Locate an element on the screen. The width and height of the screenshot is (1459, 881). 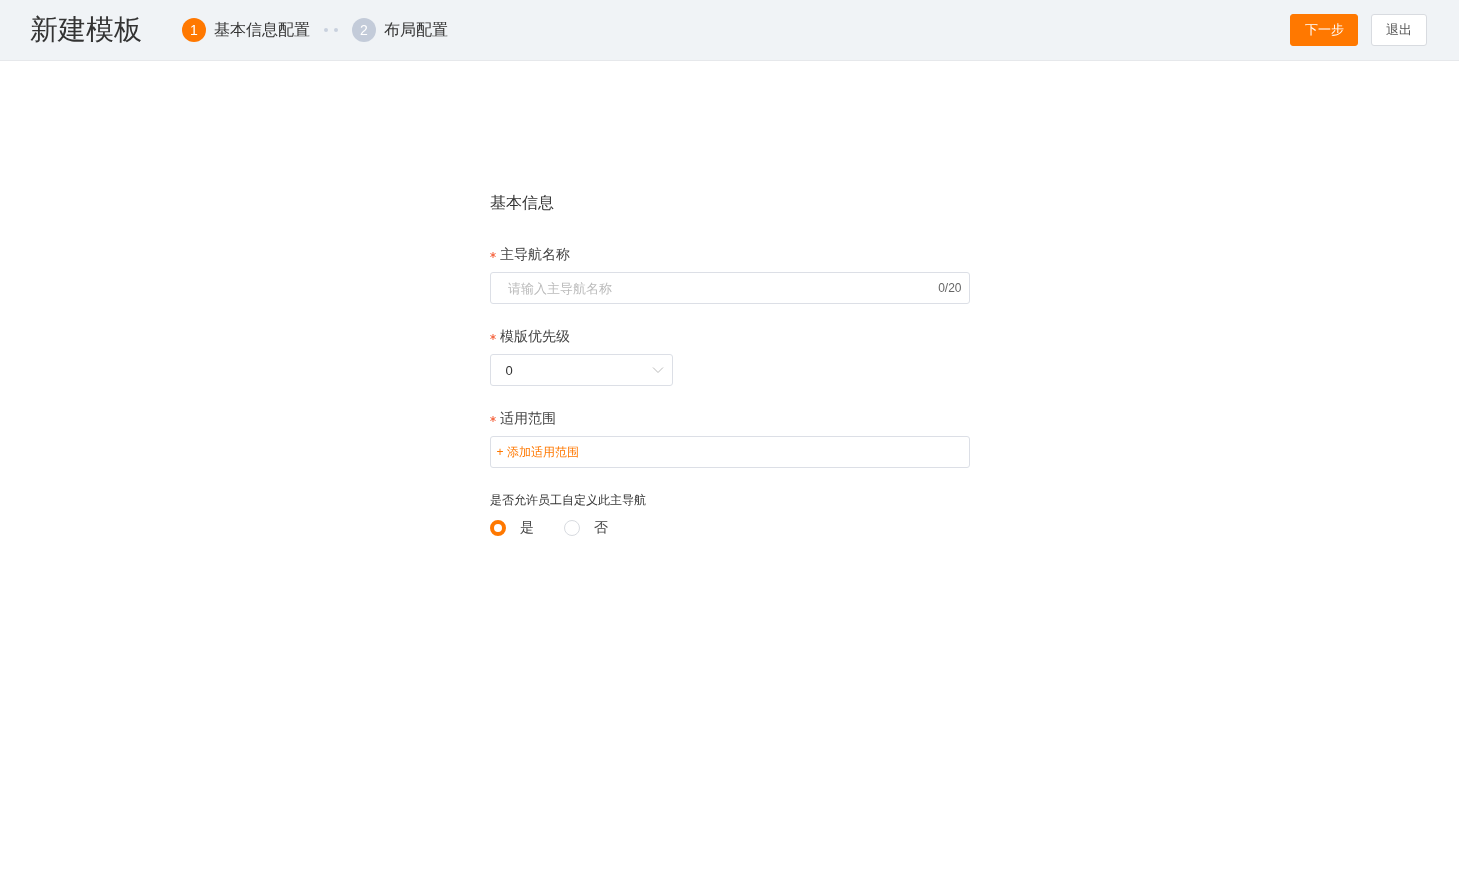
field-label: 是否允许员工自定义此主导航 is located at coordinates (568, 500).